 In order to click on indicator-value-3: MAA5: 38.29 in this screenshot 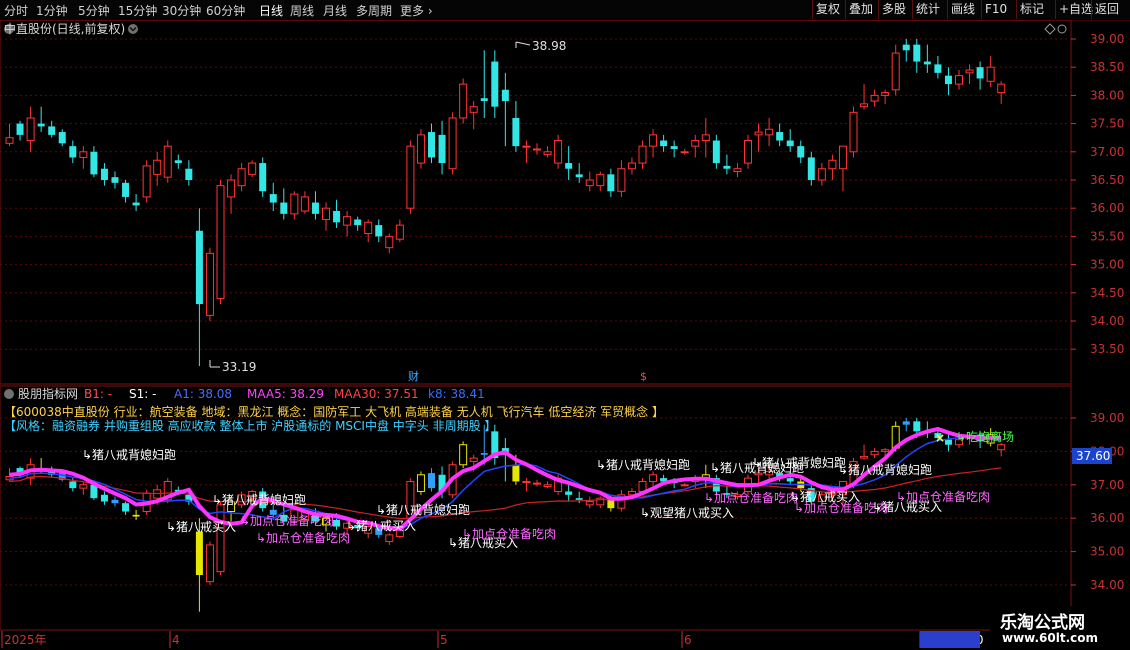, I will do `click(285, 394)`.